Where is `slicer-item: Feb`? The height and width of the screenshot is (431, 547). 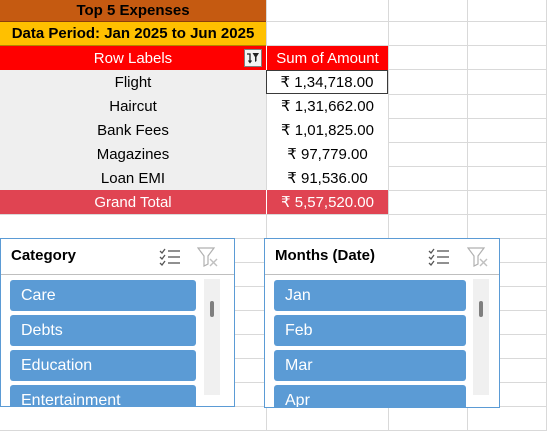
slicer-item: Feb is located at coordinates (370, 330).